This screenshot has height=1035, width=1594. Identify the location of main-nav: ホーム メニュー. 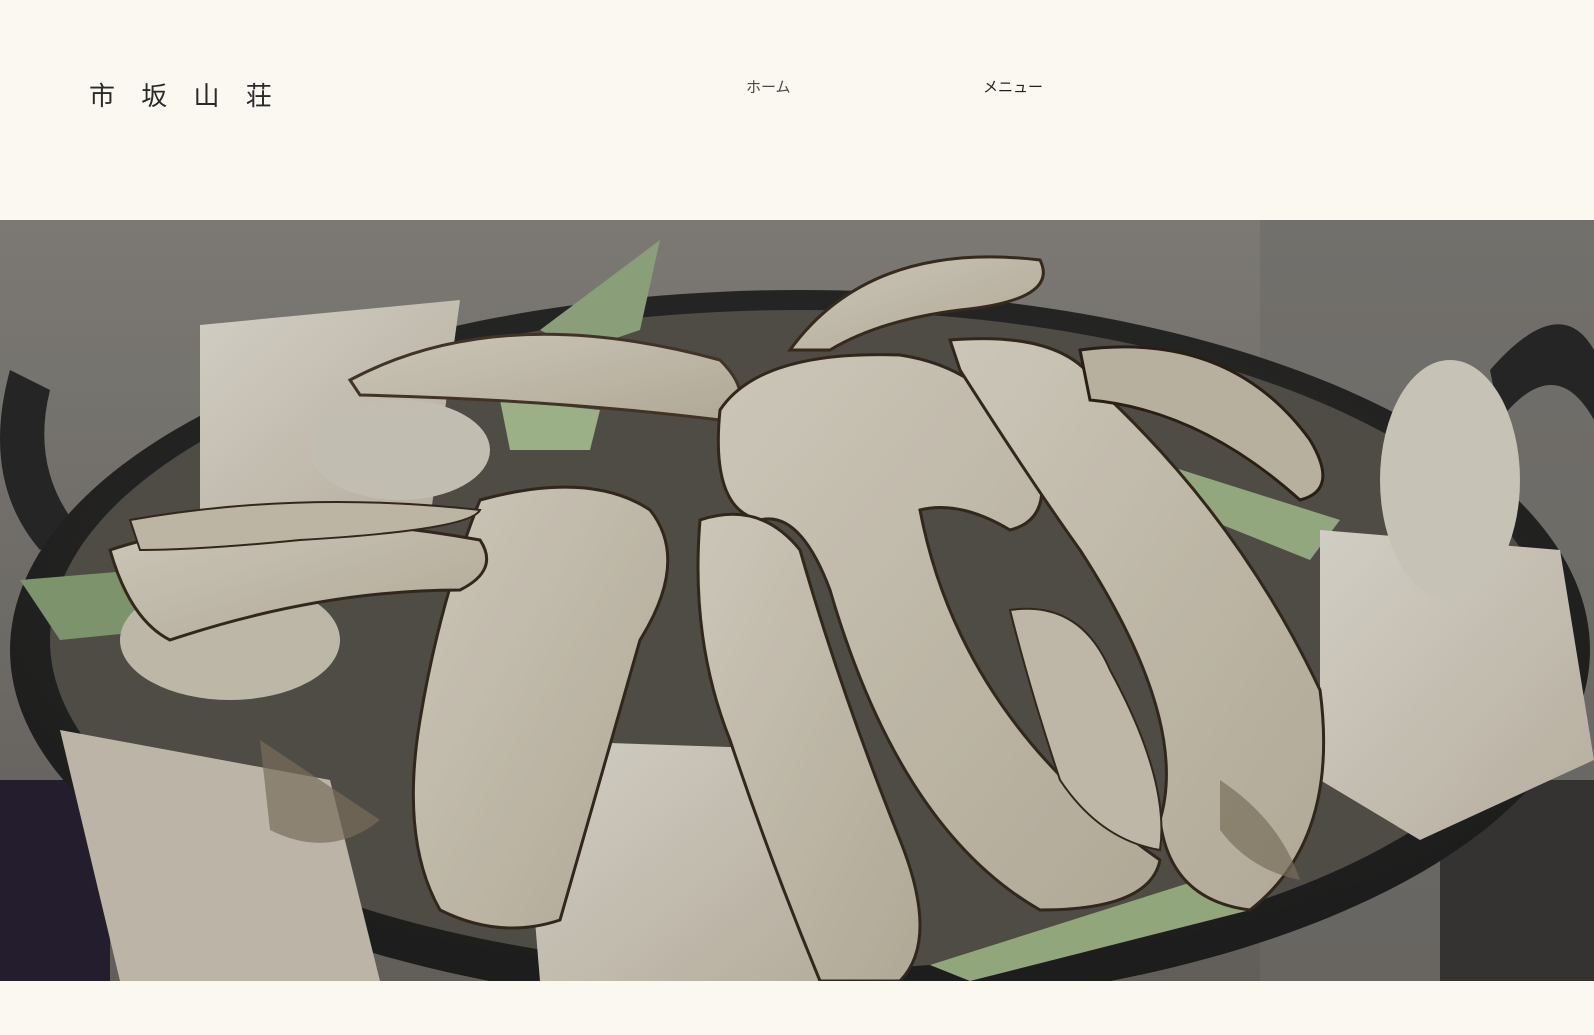
(797, 88).